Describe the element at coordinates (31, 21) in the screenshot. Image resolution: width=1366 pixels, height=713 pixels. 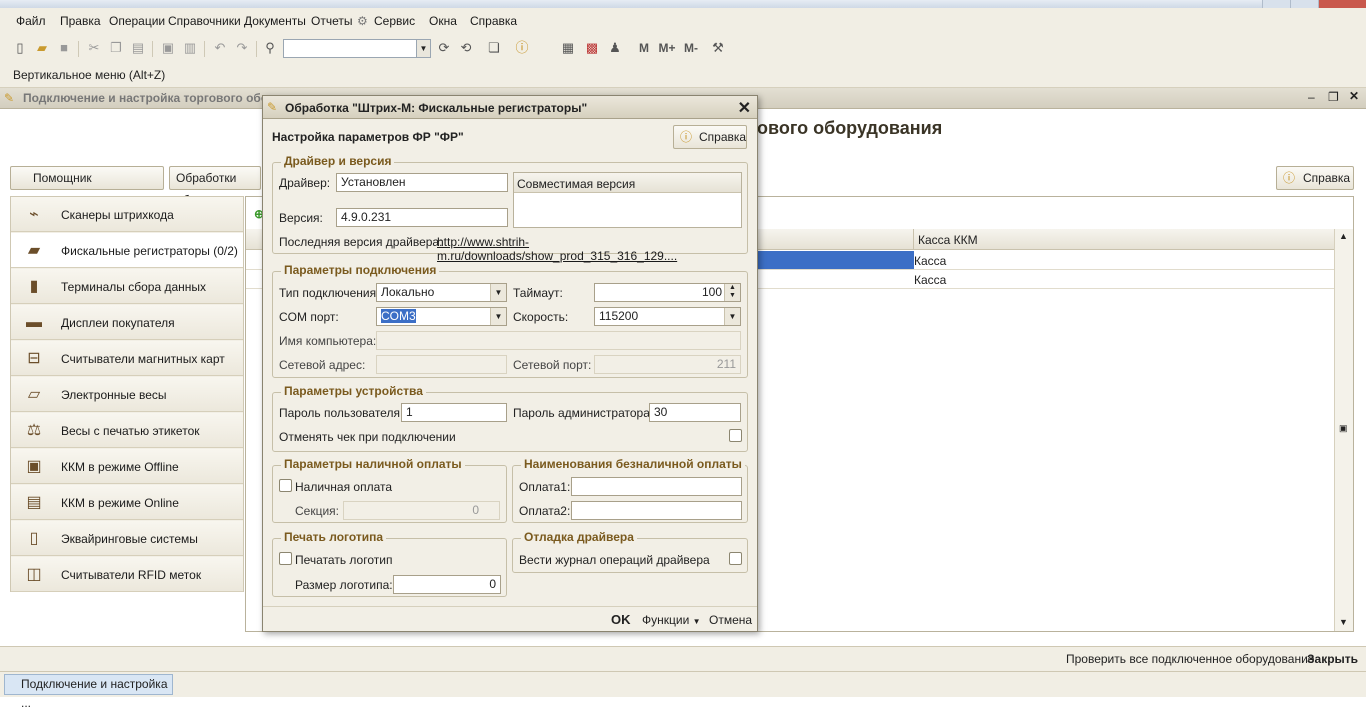
I see `menu-file: Файл` at that location.